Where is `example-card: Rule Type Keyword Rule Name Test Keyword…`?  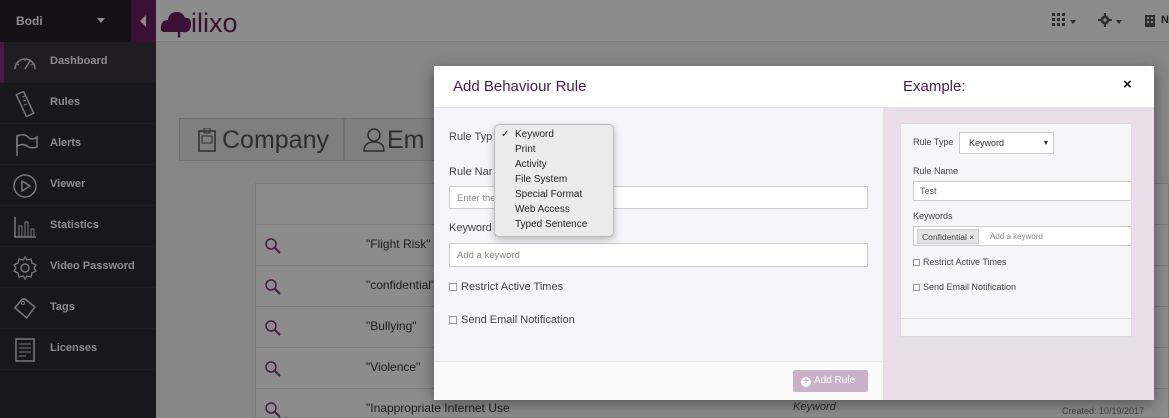
example-card: Rule Type Keyword Rule Name Test Keyword… is located at coordinates (1016, 230).